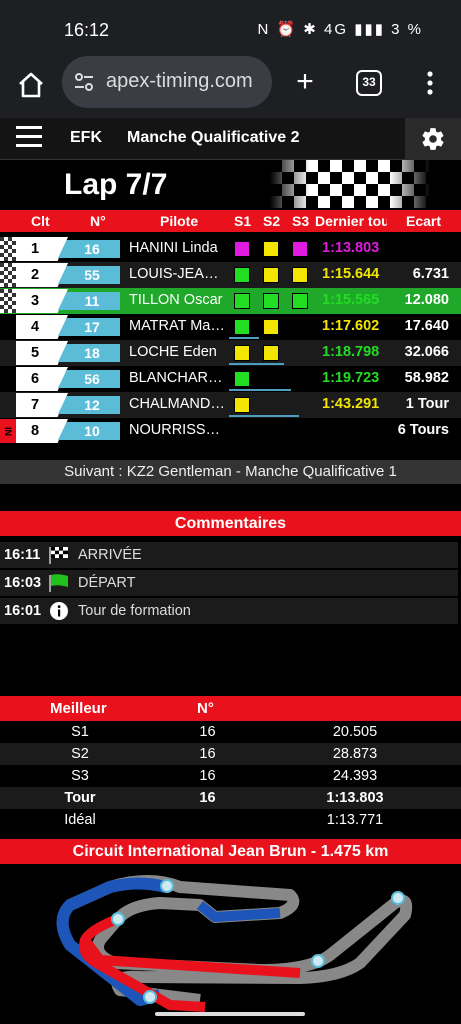  Describe the element at coordinates (78, 708) in the screenshot. I see `best-head-label: Meilleur` at that location.